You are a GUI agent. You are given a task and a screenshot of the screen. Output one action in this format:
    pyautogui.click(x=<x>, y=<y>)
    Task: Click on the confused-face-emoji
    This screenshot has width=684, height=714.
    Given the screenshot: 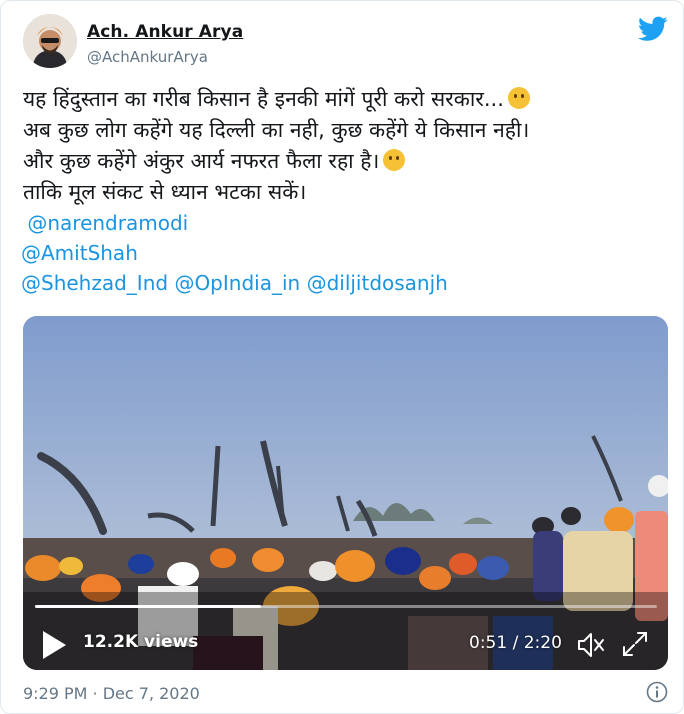 What is the action you would take?
    pyautogui.click(x=518, y=98)
    